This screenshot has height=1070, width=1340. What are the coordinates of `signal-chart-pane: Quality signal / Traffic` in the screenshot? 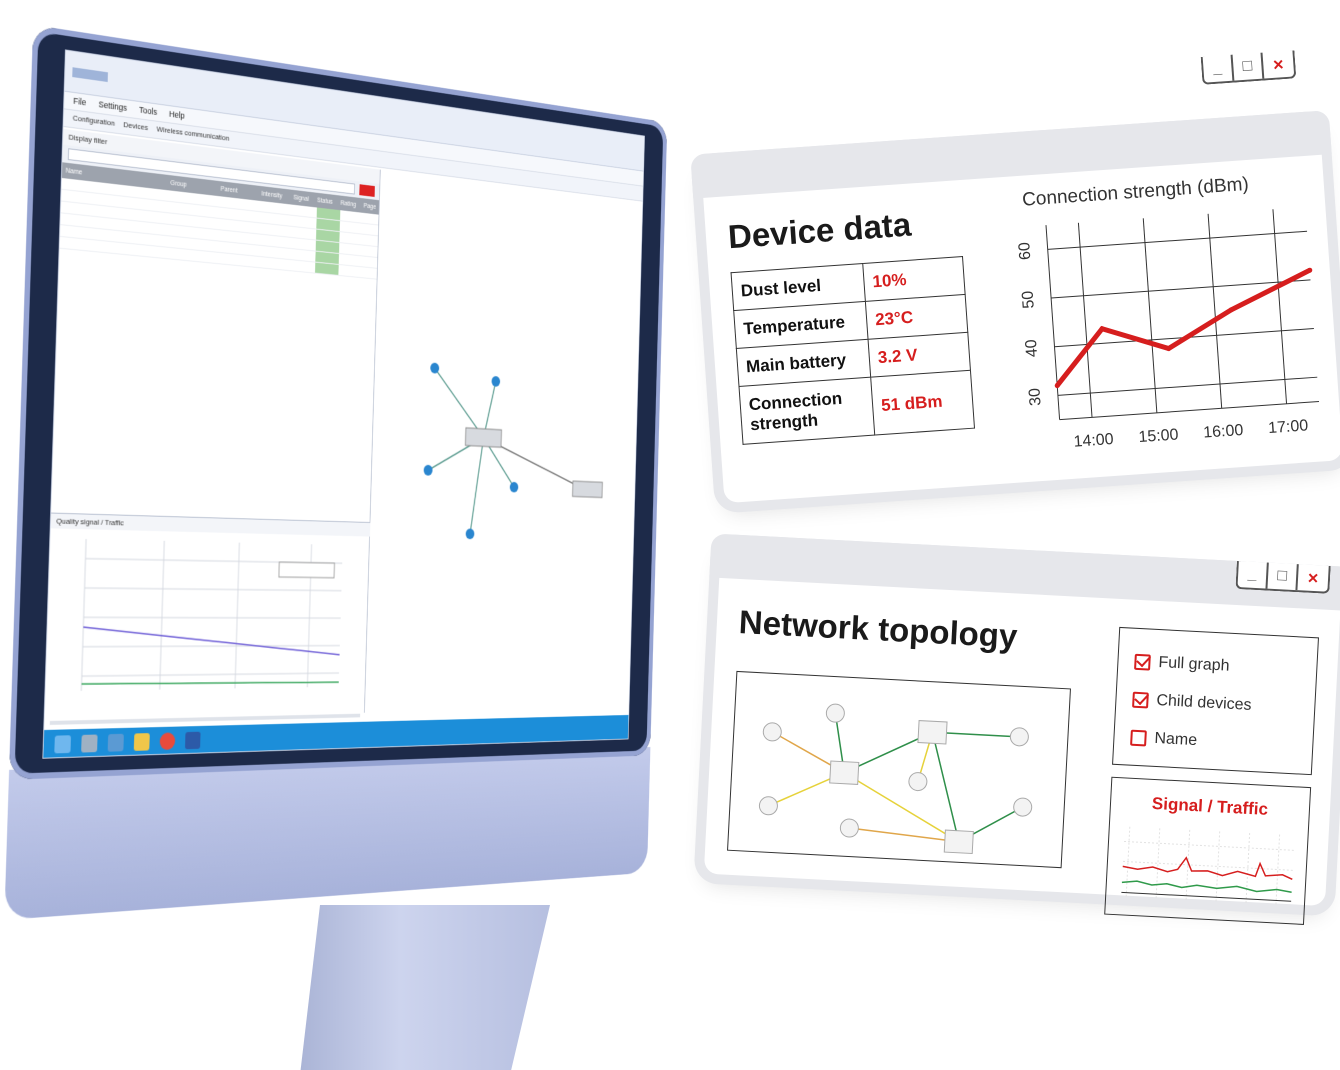 It's located at (207, 611).